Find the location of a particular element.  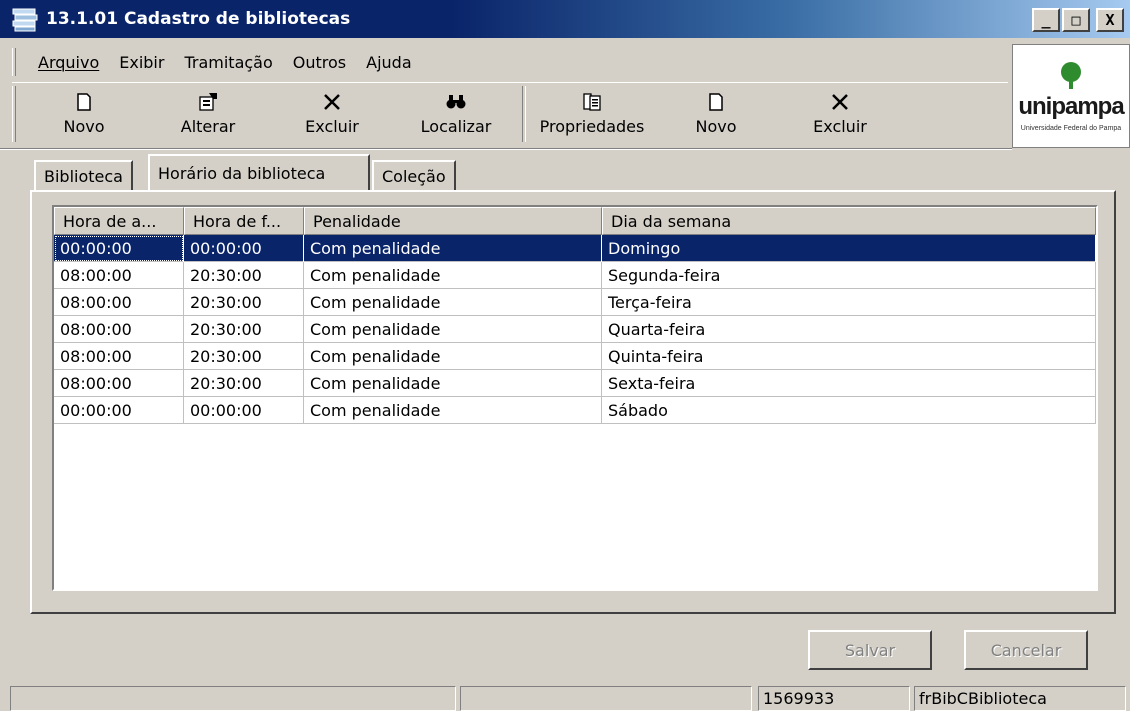

tab-horario: Horário da biblioteca is located at coordinates (259, 172).